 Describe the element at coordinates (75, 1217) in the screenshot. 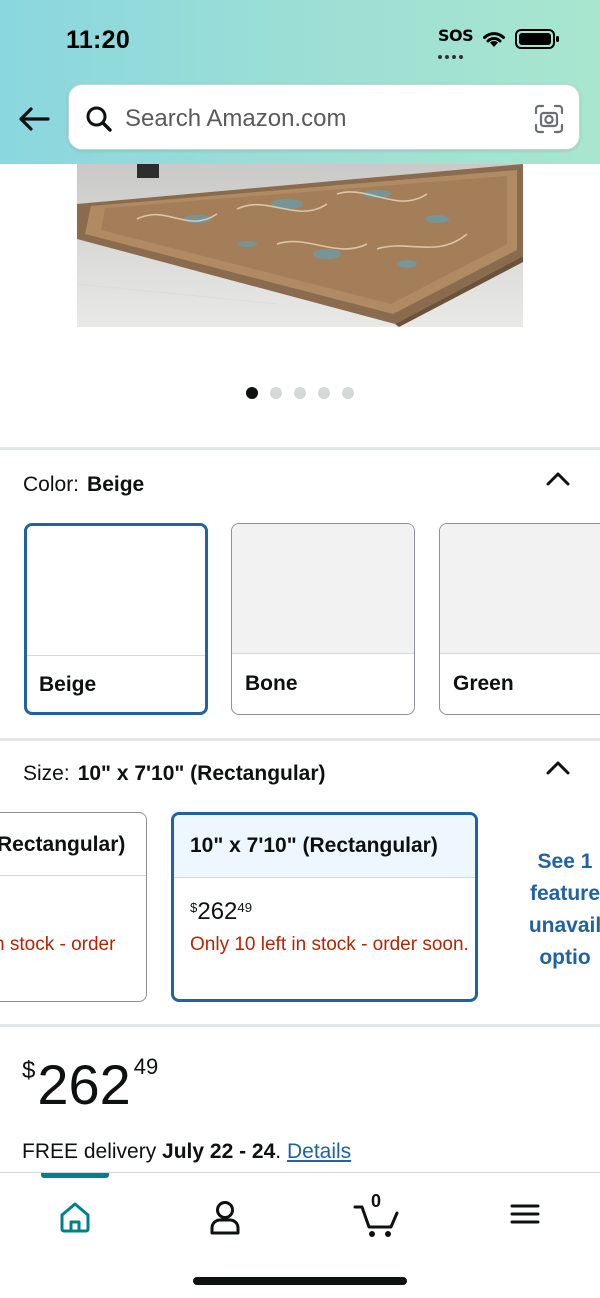

I see `home-icon` at that location.